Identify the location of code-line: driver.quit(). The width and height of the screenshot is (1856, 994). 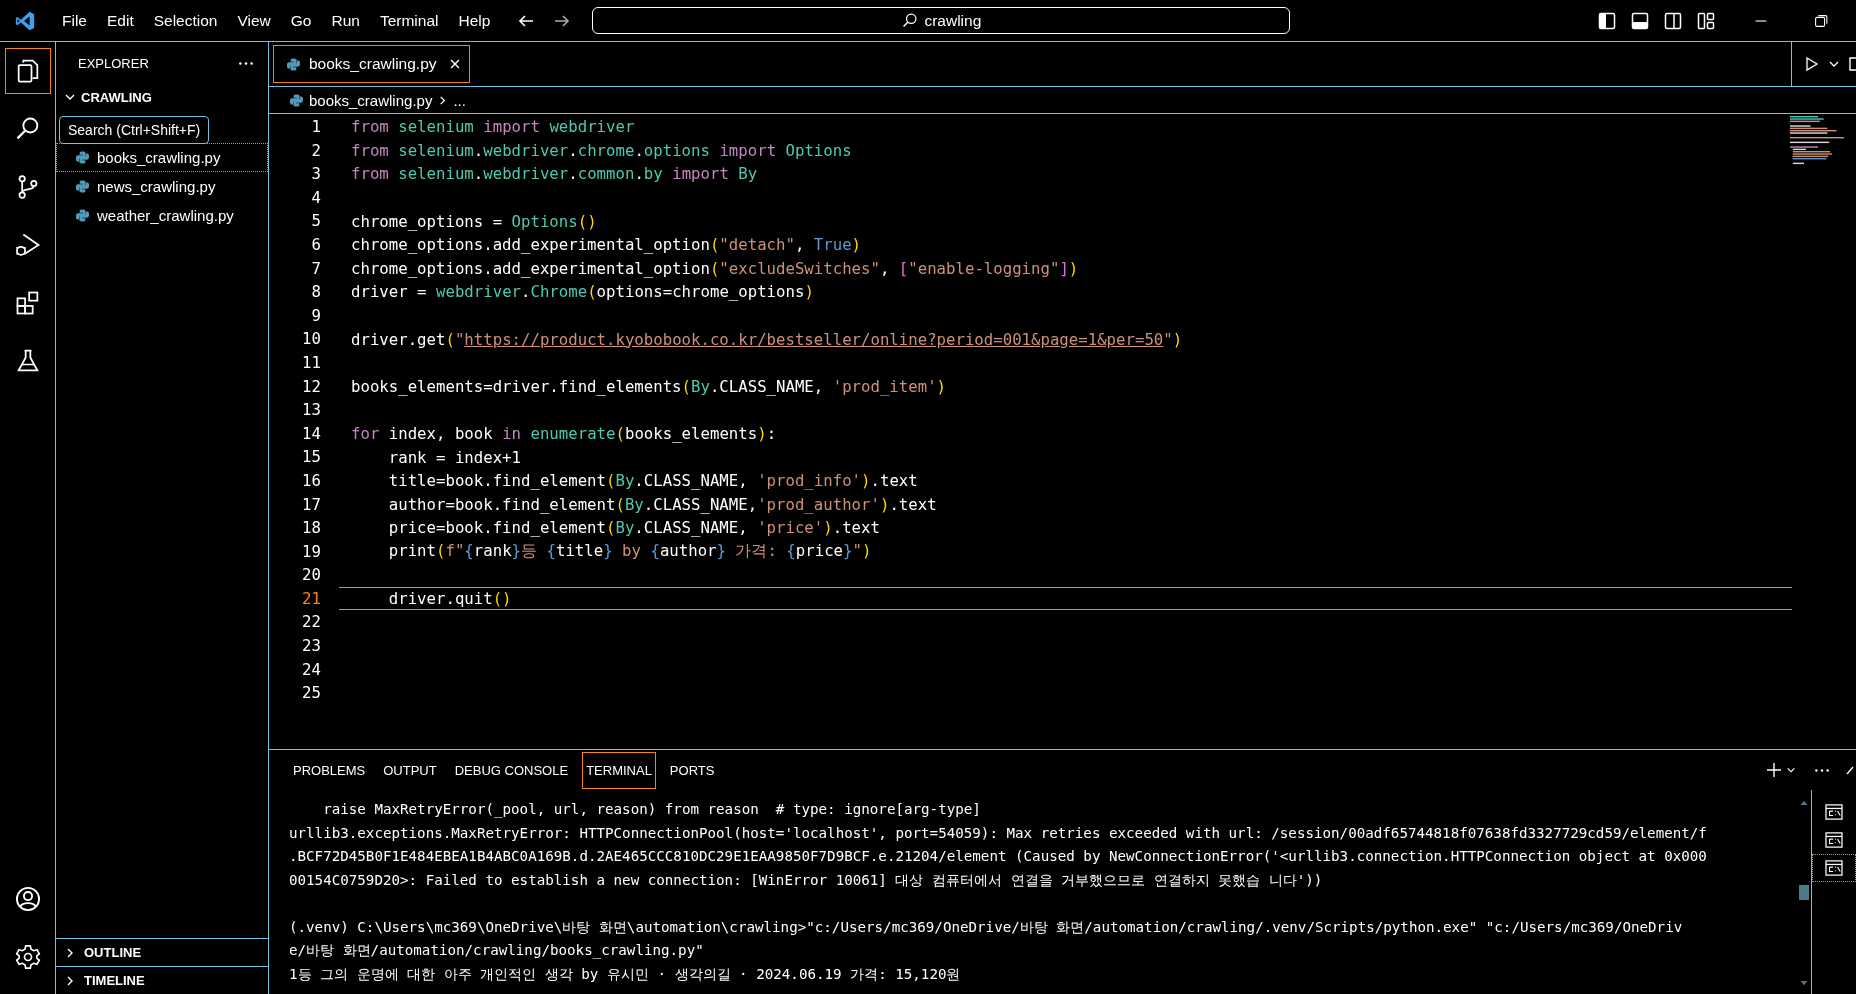
(449, 599).